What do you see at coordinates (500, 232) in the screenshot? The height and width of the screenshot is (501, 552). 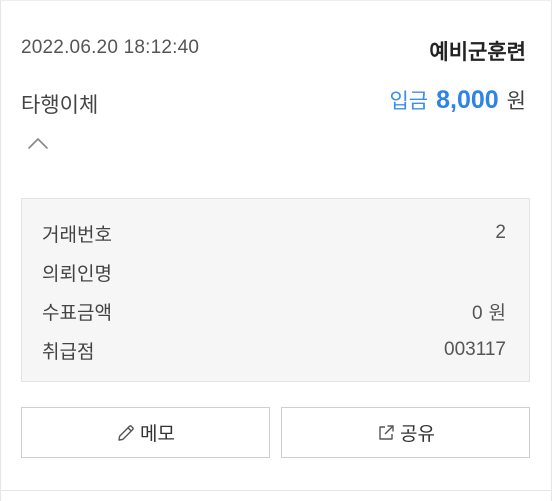 I see `detail-value: 2` at bounding box center [500, 232].